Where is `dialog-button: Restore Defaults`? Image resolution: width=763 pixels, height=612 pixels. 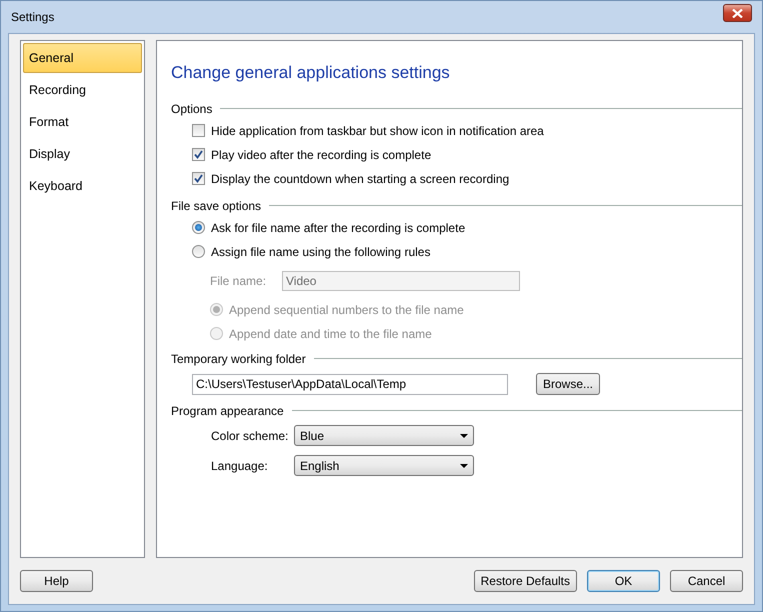 dialog-button: Restore Defaults is located at coordinates (525, 581).